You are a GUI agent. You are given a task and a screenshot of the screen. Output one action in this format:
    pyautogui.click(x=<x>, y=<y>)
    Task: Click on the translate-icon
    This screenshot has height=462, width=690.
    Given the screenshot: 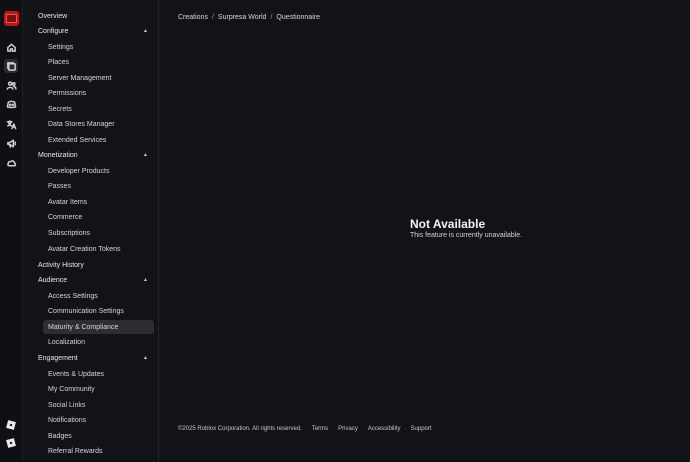 What is the action you would take?
    pyautogui.click(x=11, y=124)
    